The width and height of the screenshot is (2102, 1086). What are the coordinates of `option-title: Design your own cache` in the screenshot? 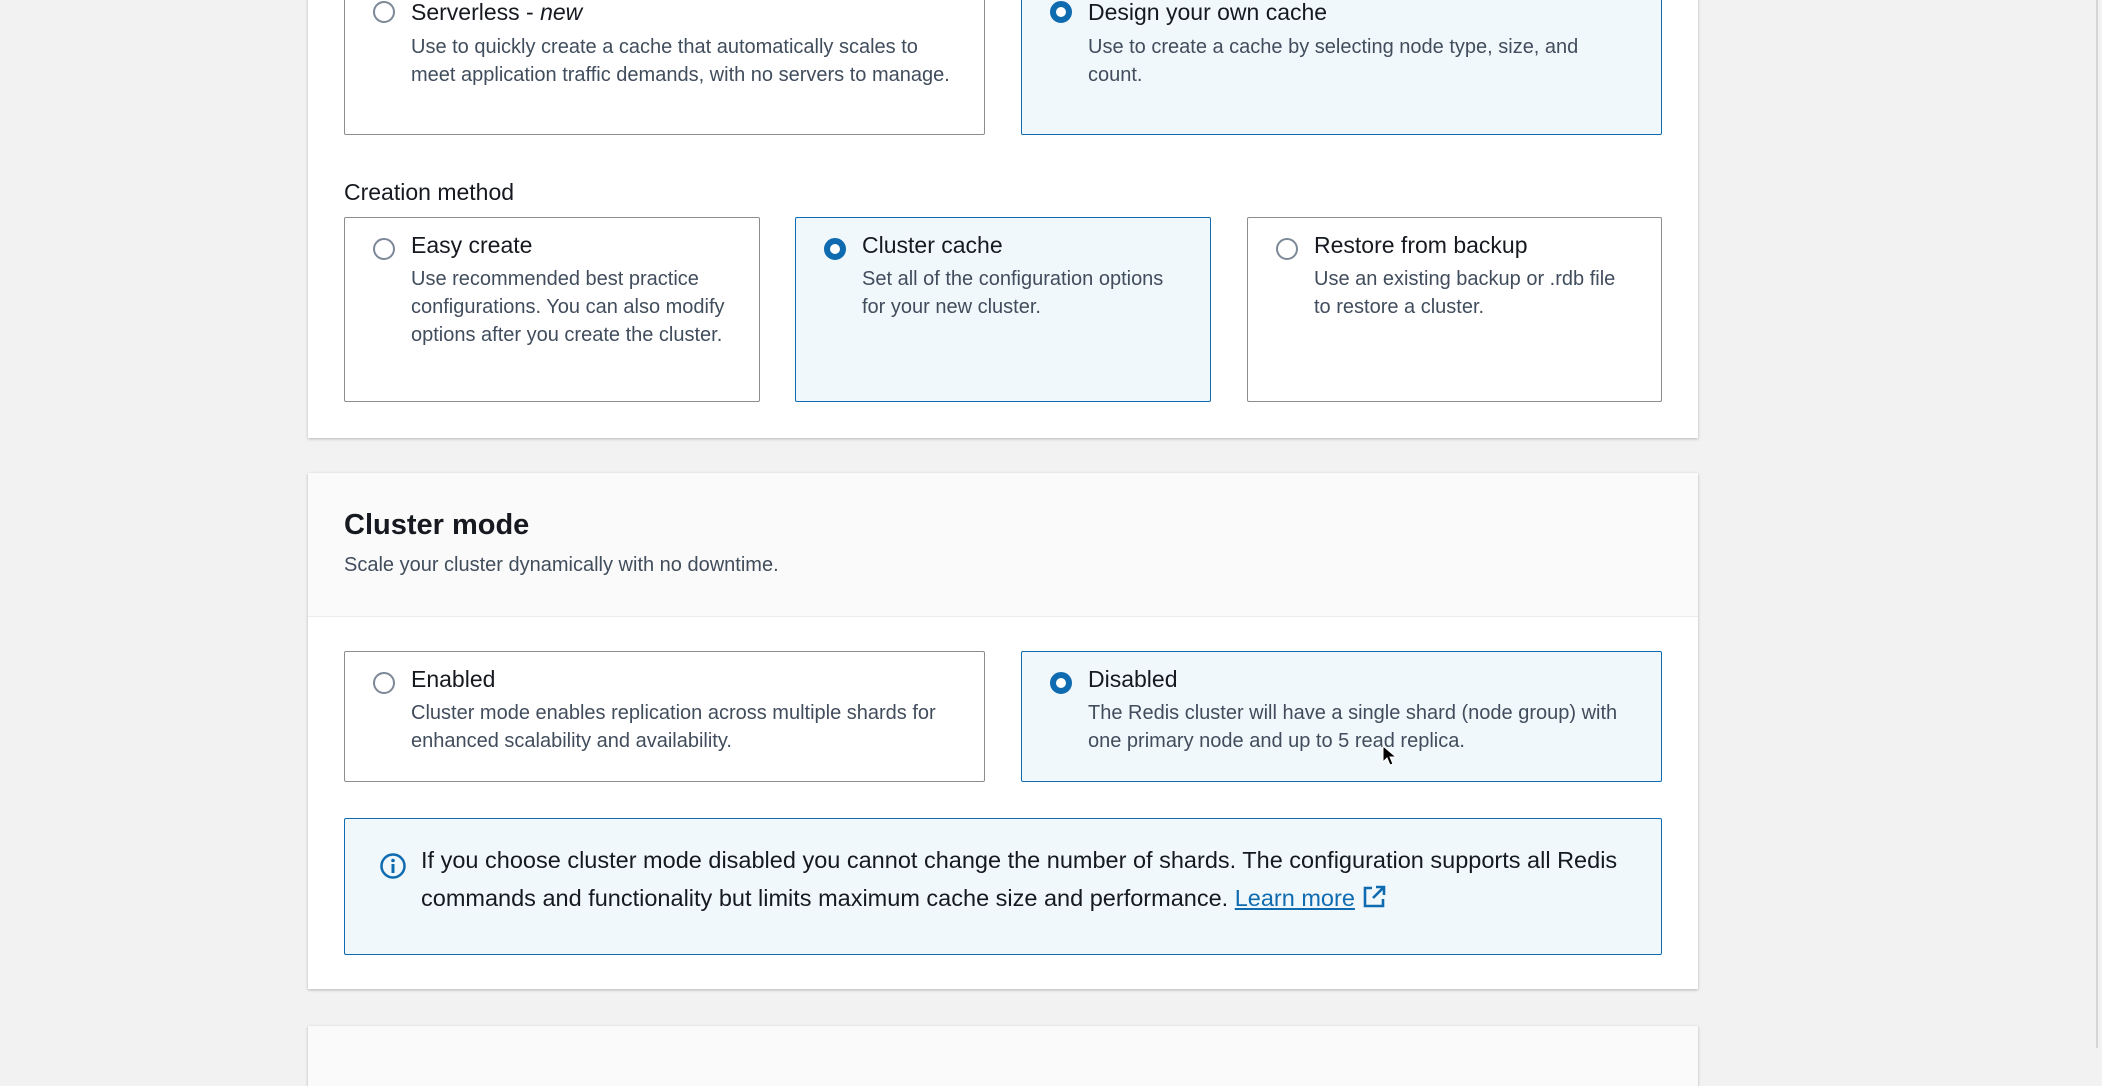 It's located at (1208, 12).